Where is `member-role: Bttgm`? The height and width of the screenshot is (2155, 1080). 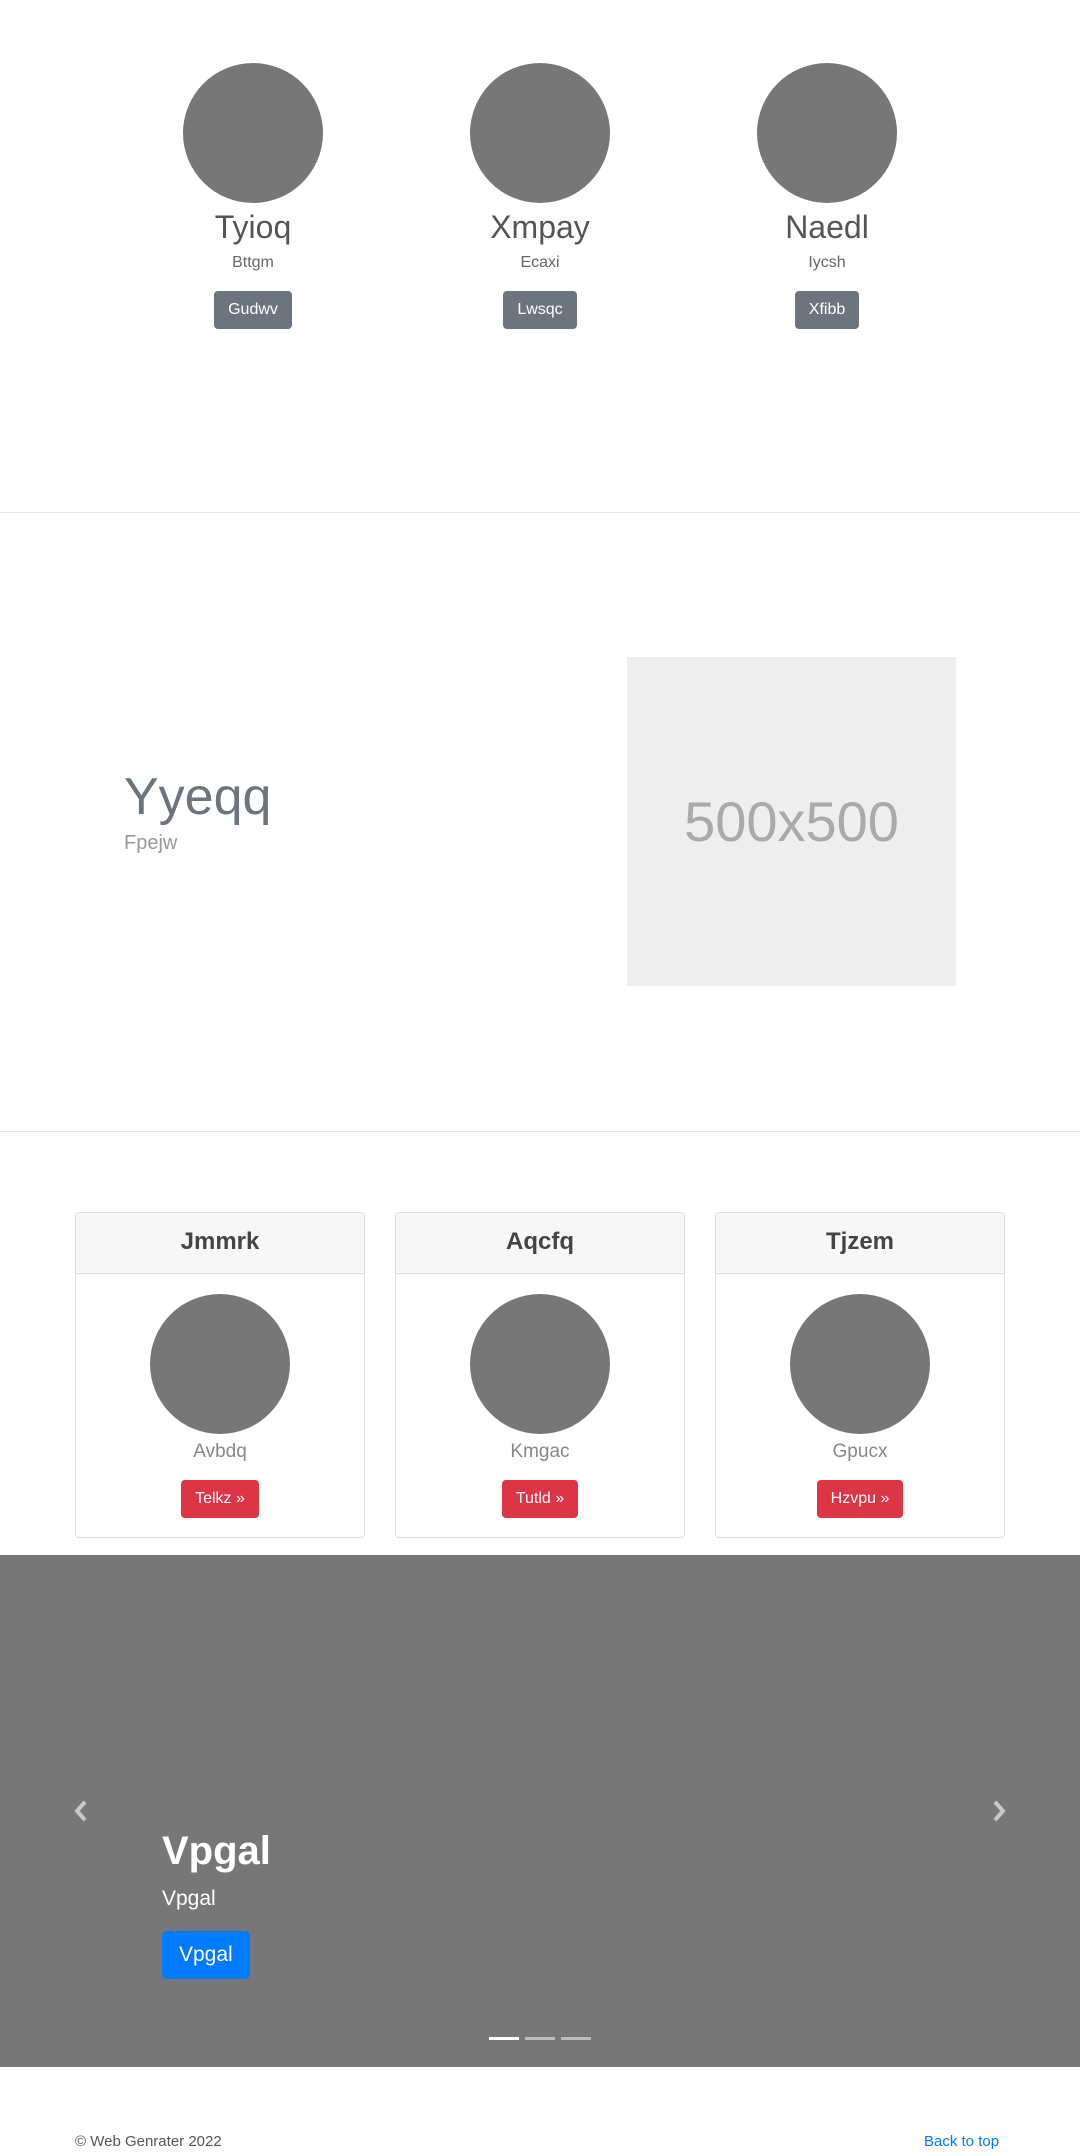 member-role: Bttgm is located at coordinates (253, 262).